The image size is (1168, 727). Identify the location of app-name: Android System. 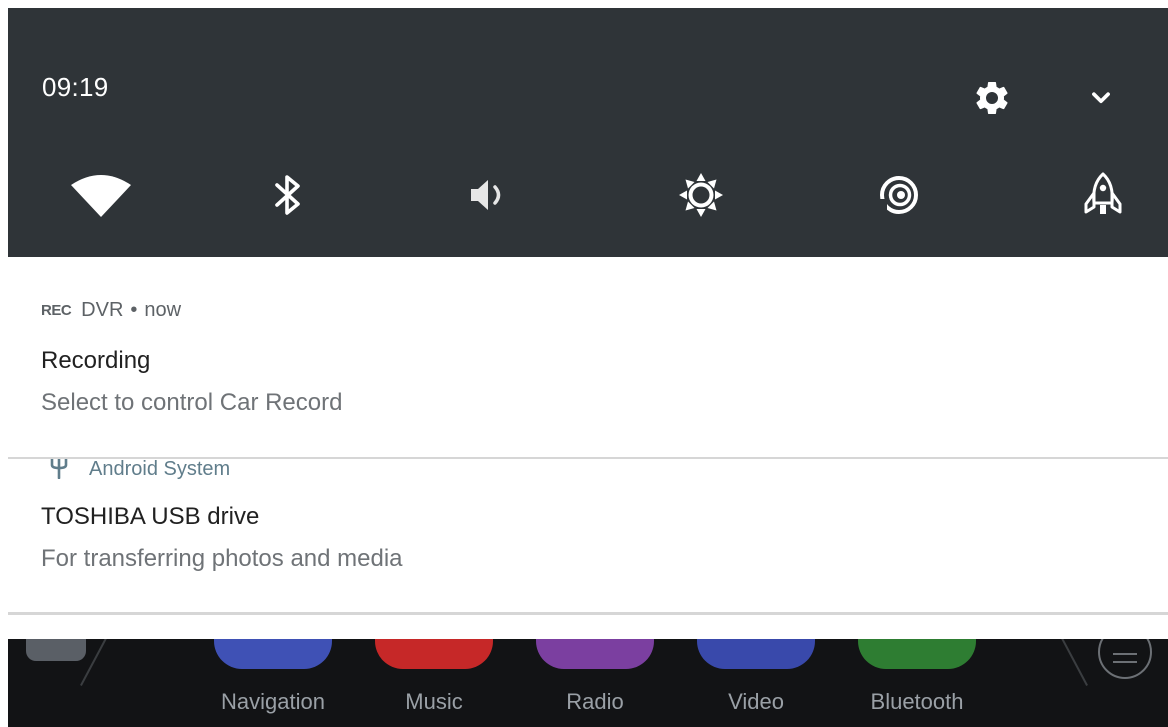
(160, 469).